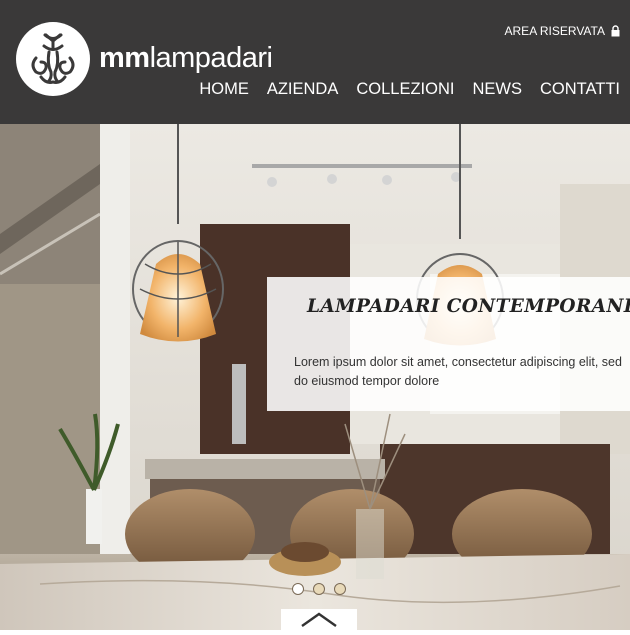  I want to click on area-riservata-label: AREA RISERVATA, so click(554, 31).